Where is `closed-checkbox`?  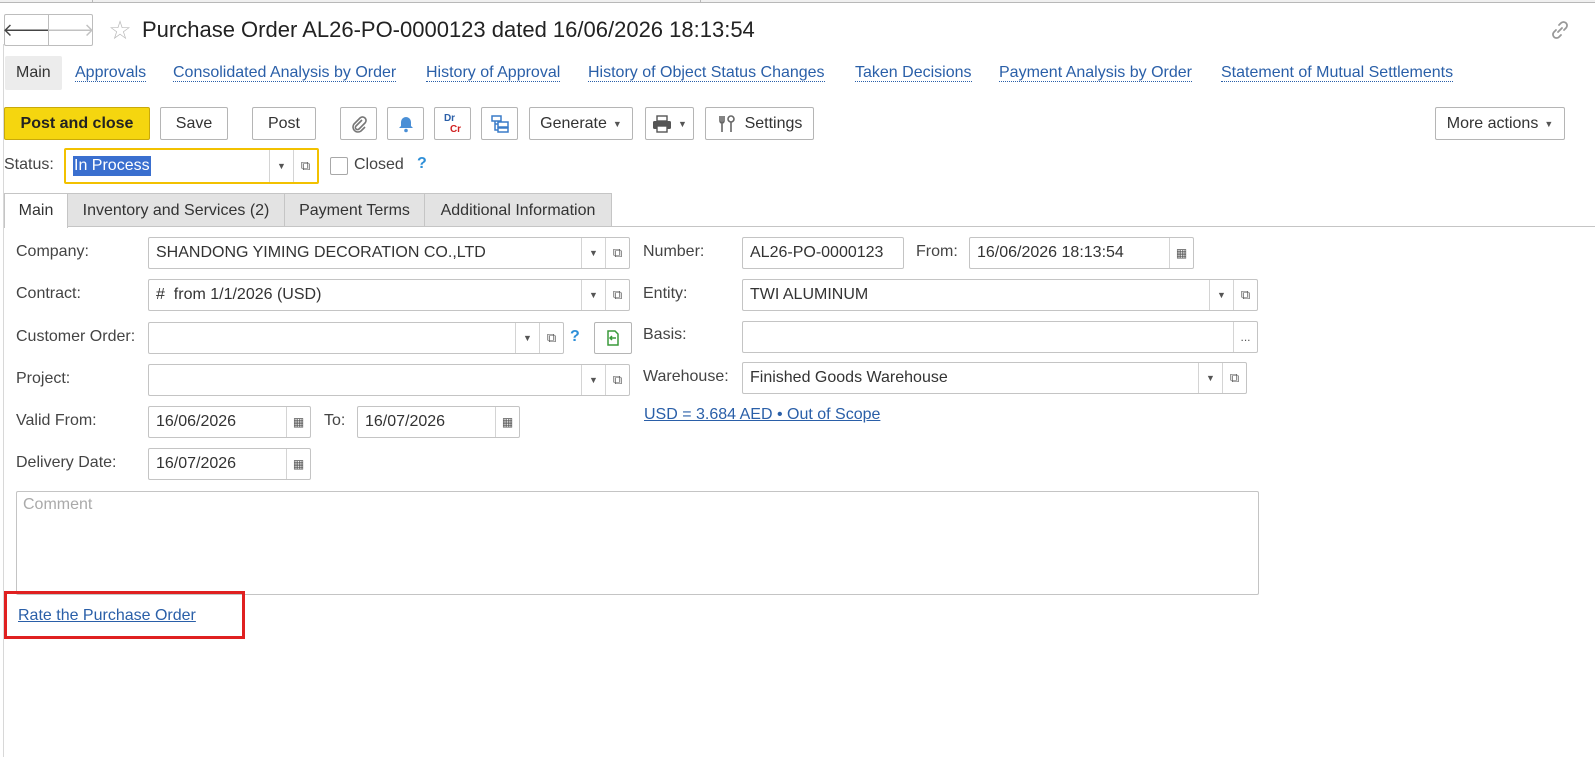 closed-checkbox is located at coordinates (339, 166).